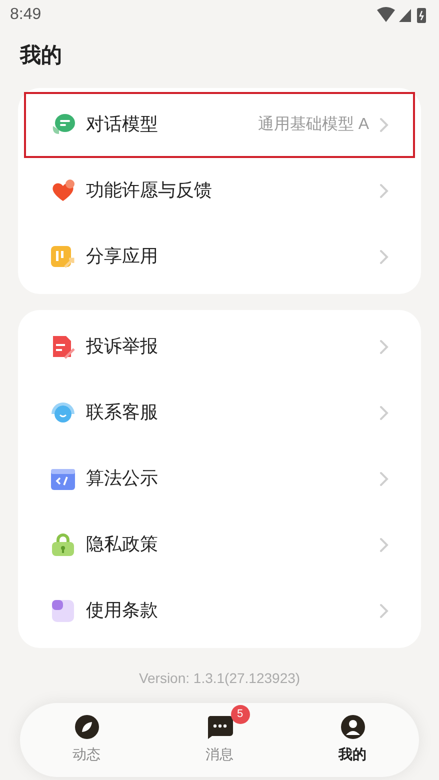  What do you see at coordinates (220, 678) in the screenshot?
I see `version-text: Version: 1.3.1(27.123923)` at bounding box center [220, 678].